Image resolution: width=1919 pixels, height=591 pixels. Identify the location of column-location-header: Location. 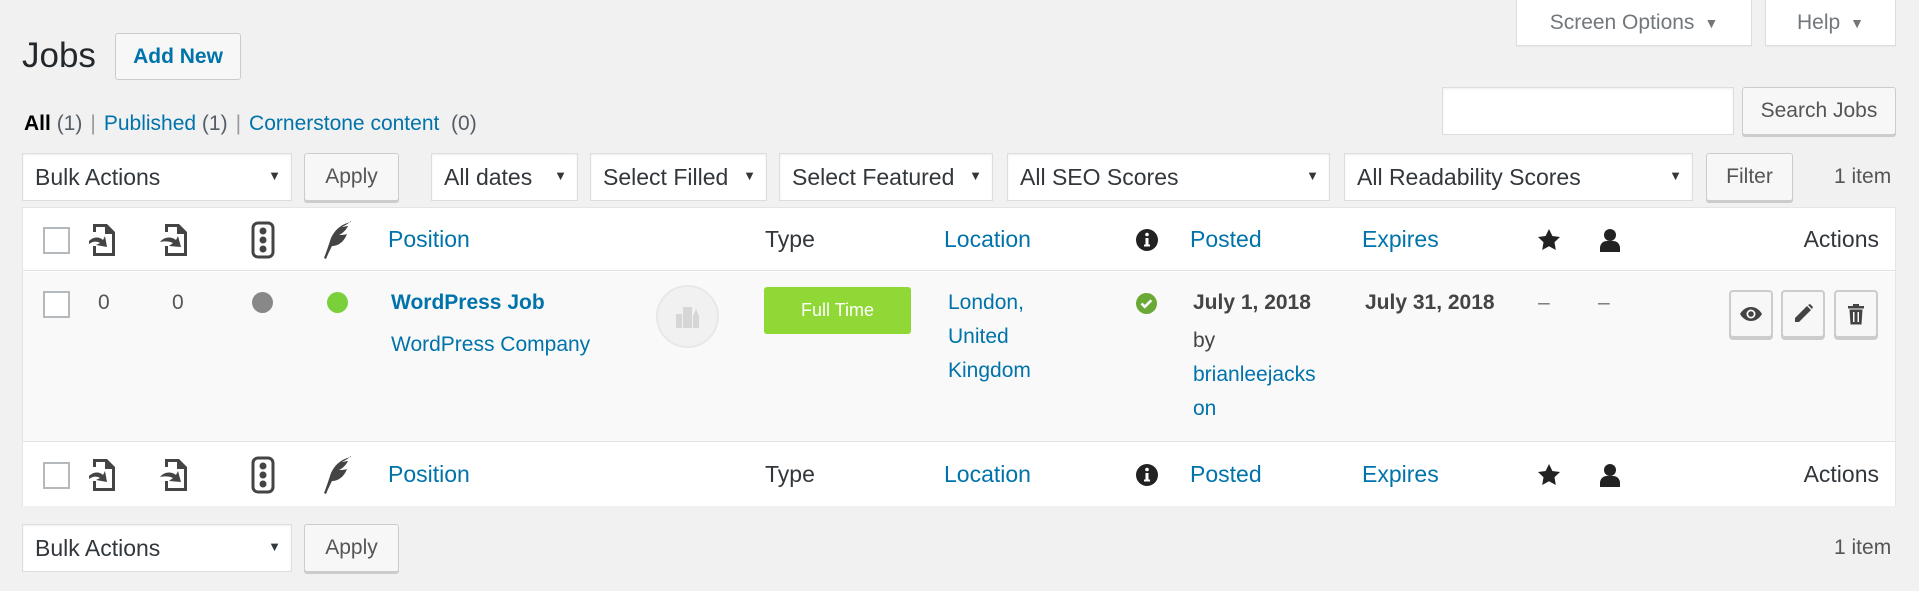
(987, 239).